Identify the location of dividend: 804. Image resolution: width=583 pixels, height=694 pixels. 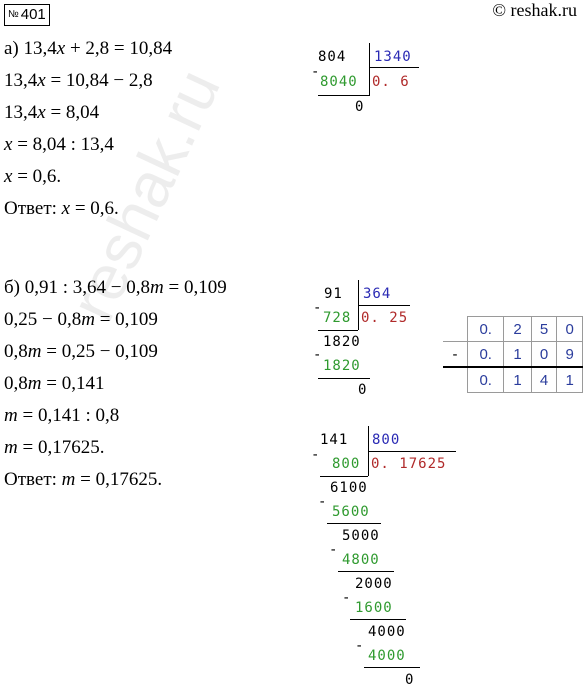
(332, 57).